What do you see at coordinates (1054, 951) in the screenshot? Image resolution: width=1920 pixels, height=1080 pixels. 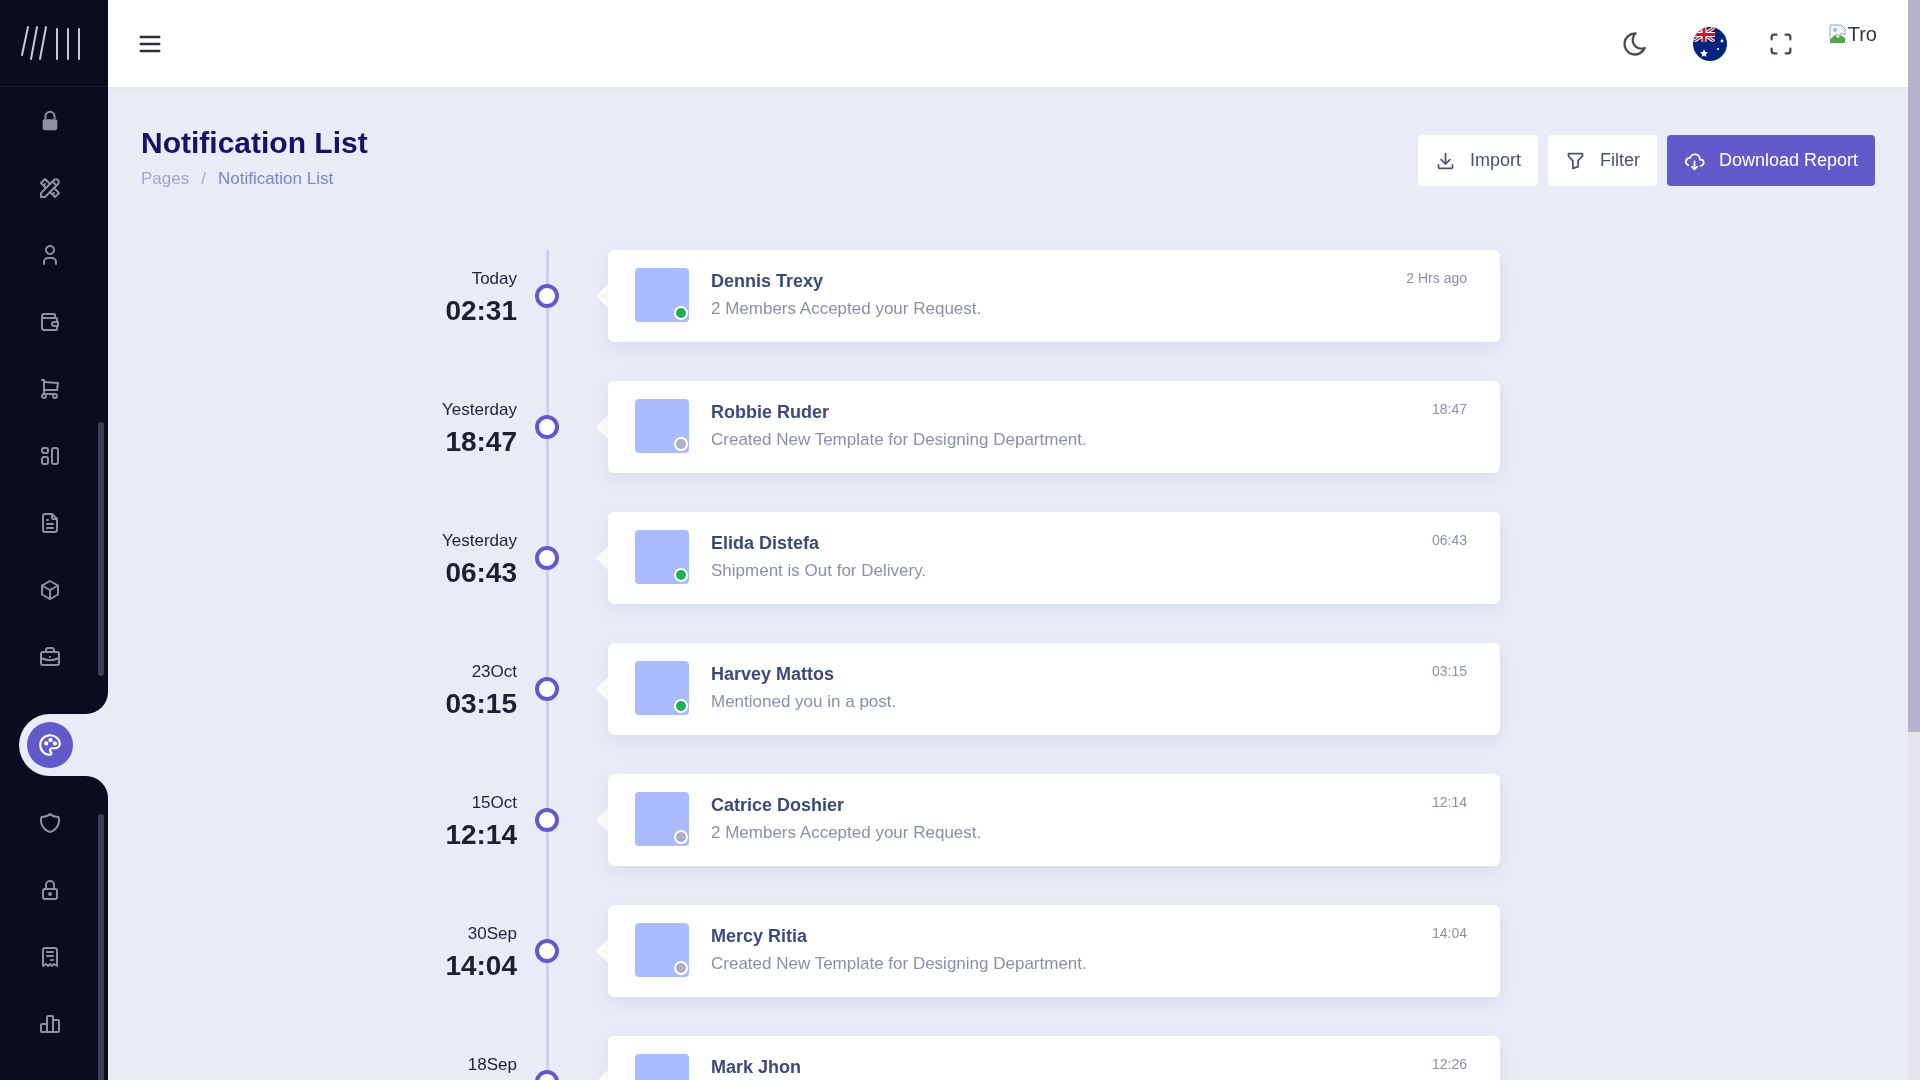 I see `notification-card: Mercy Ritia Created New Template for Designing Department. 14:04` at bounding box center [1054, 951].